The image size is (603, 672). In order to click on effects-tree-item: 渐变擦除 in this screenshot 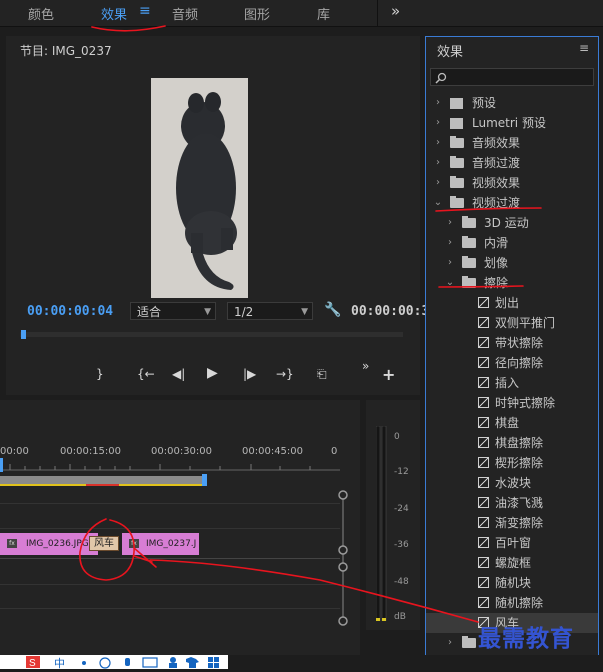, I will do `click(512, 523)`.